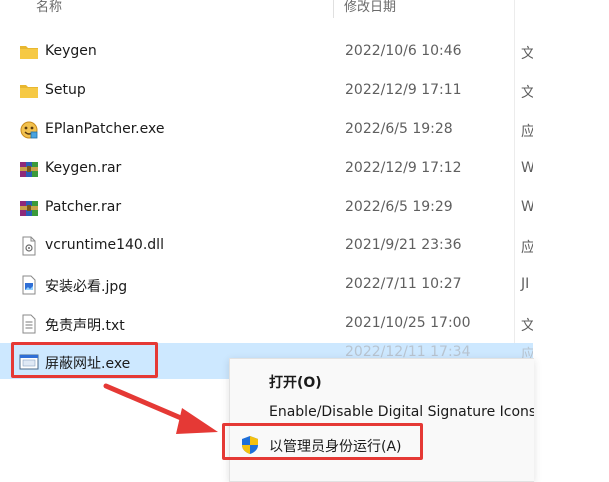 The width and height of the screenshot is (609, 482). Describe the element at coordinates (104, 245) in the screenshot. I see `file-name: vcruntime140.dll` at that location.